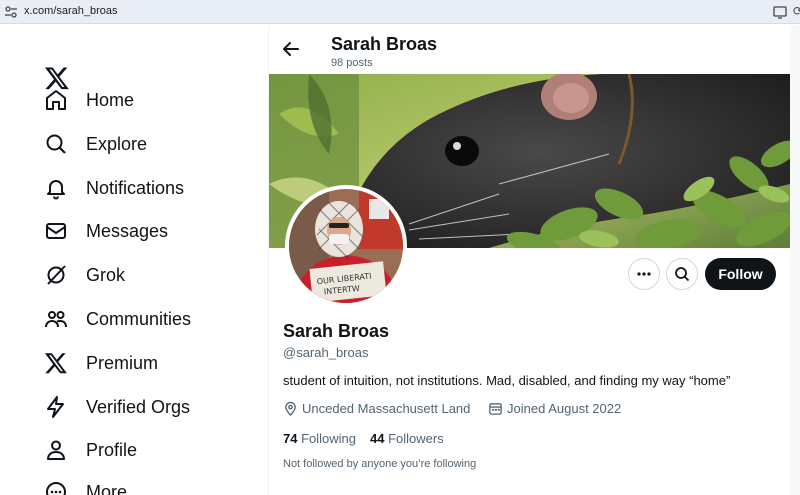  What do you see at coordinates (56, 450) in the screenshot?
I see `person-icon` at bounding box center [56, 450].